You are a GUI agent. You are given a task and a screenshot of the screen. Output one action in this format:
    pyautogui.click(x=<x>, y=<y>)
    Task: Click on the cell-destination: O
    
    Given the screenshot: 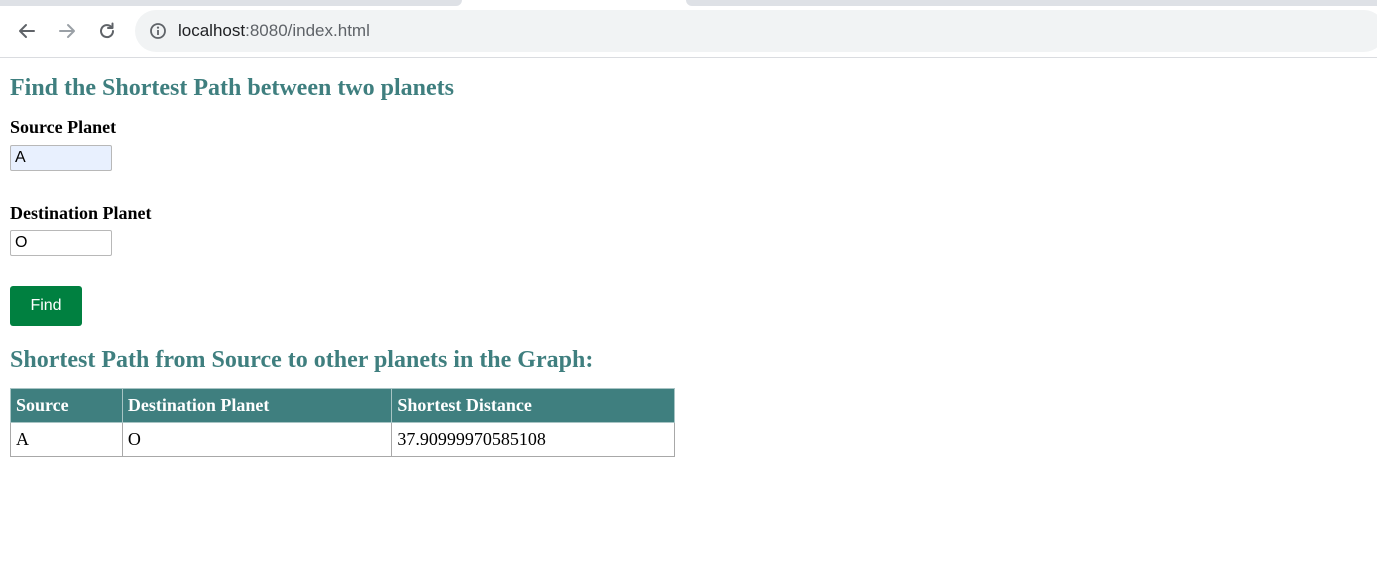 What is the action you would take?
    pyautogui.click(x=257, y=439)
    